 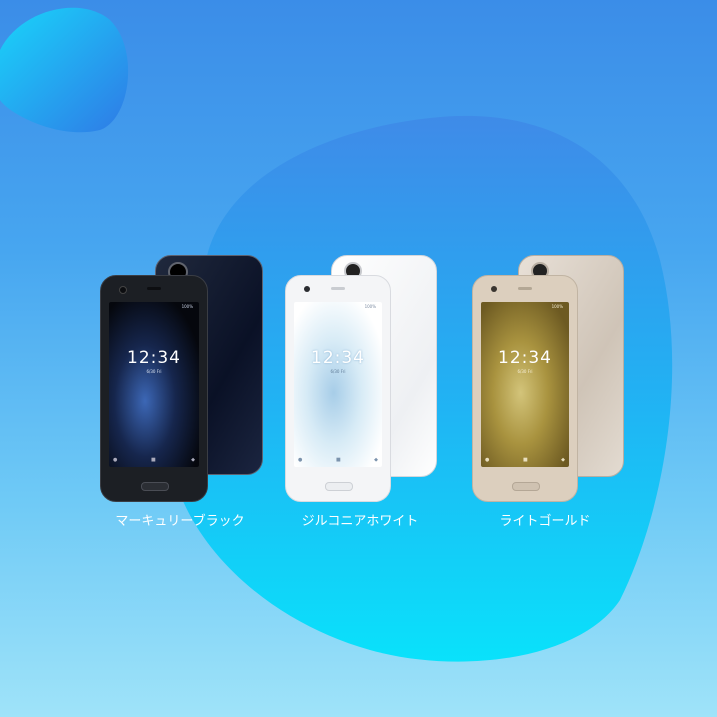 I want to click on color-label: ライトゴールド, so click(x=545, y=521).